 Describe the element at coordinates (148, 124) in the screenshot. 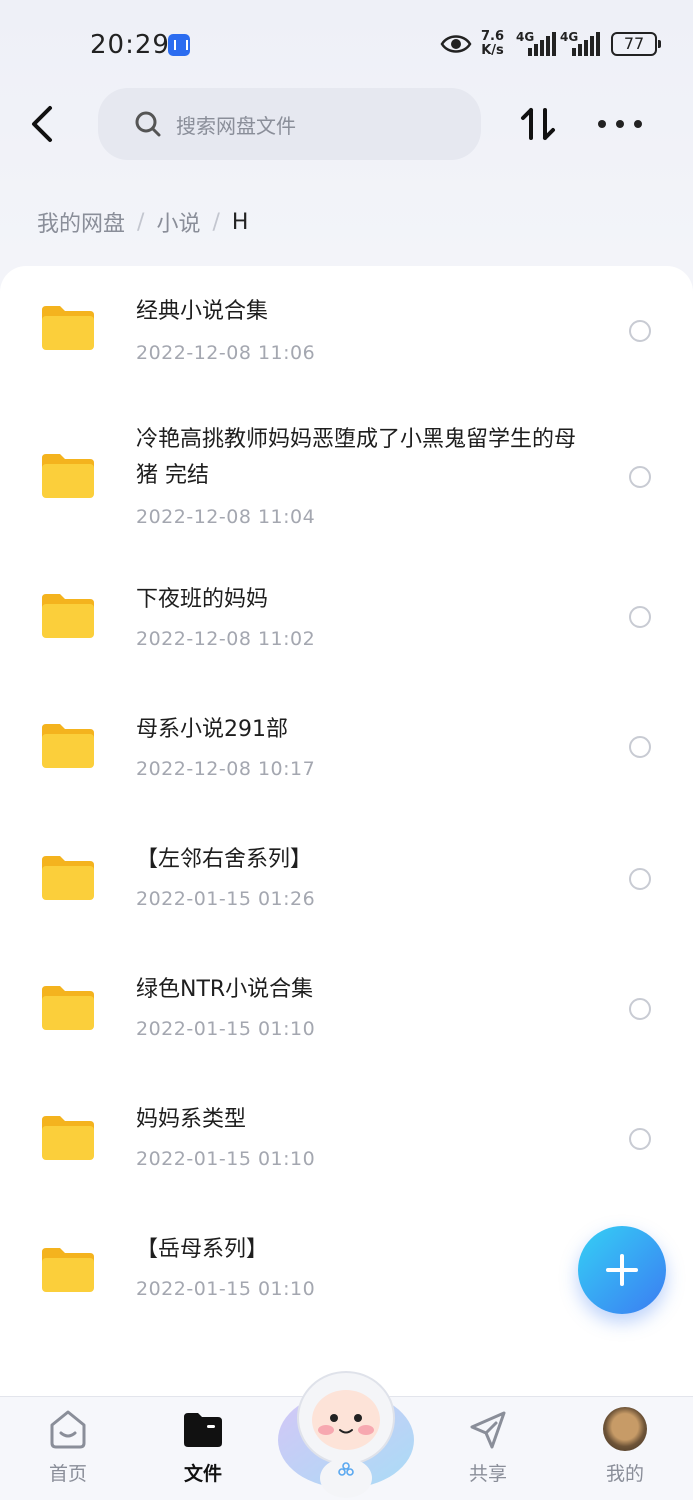

I see `search-icon` at that location.